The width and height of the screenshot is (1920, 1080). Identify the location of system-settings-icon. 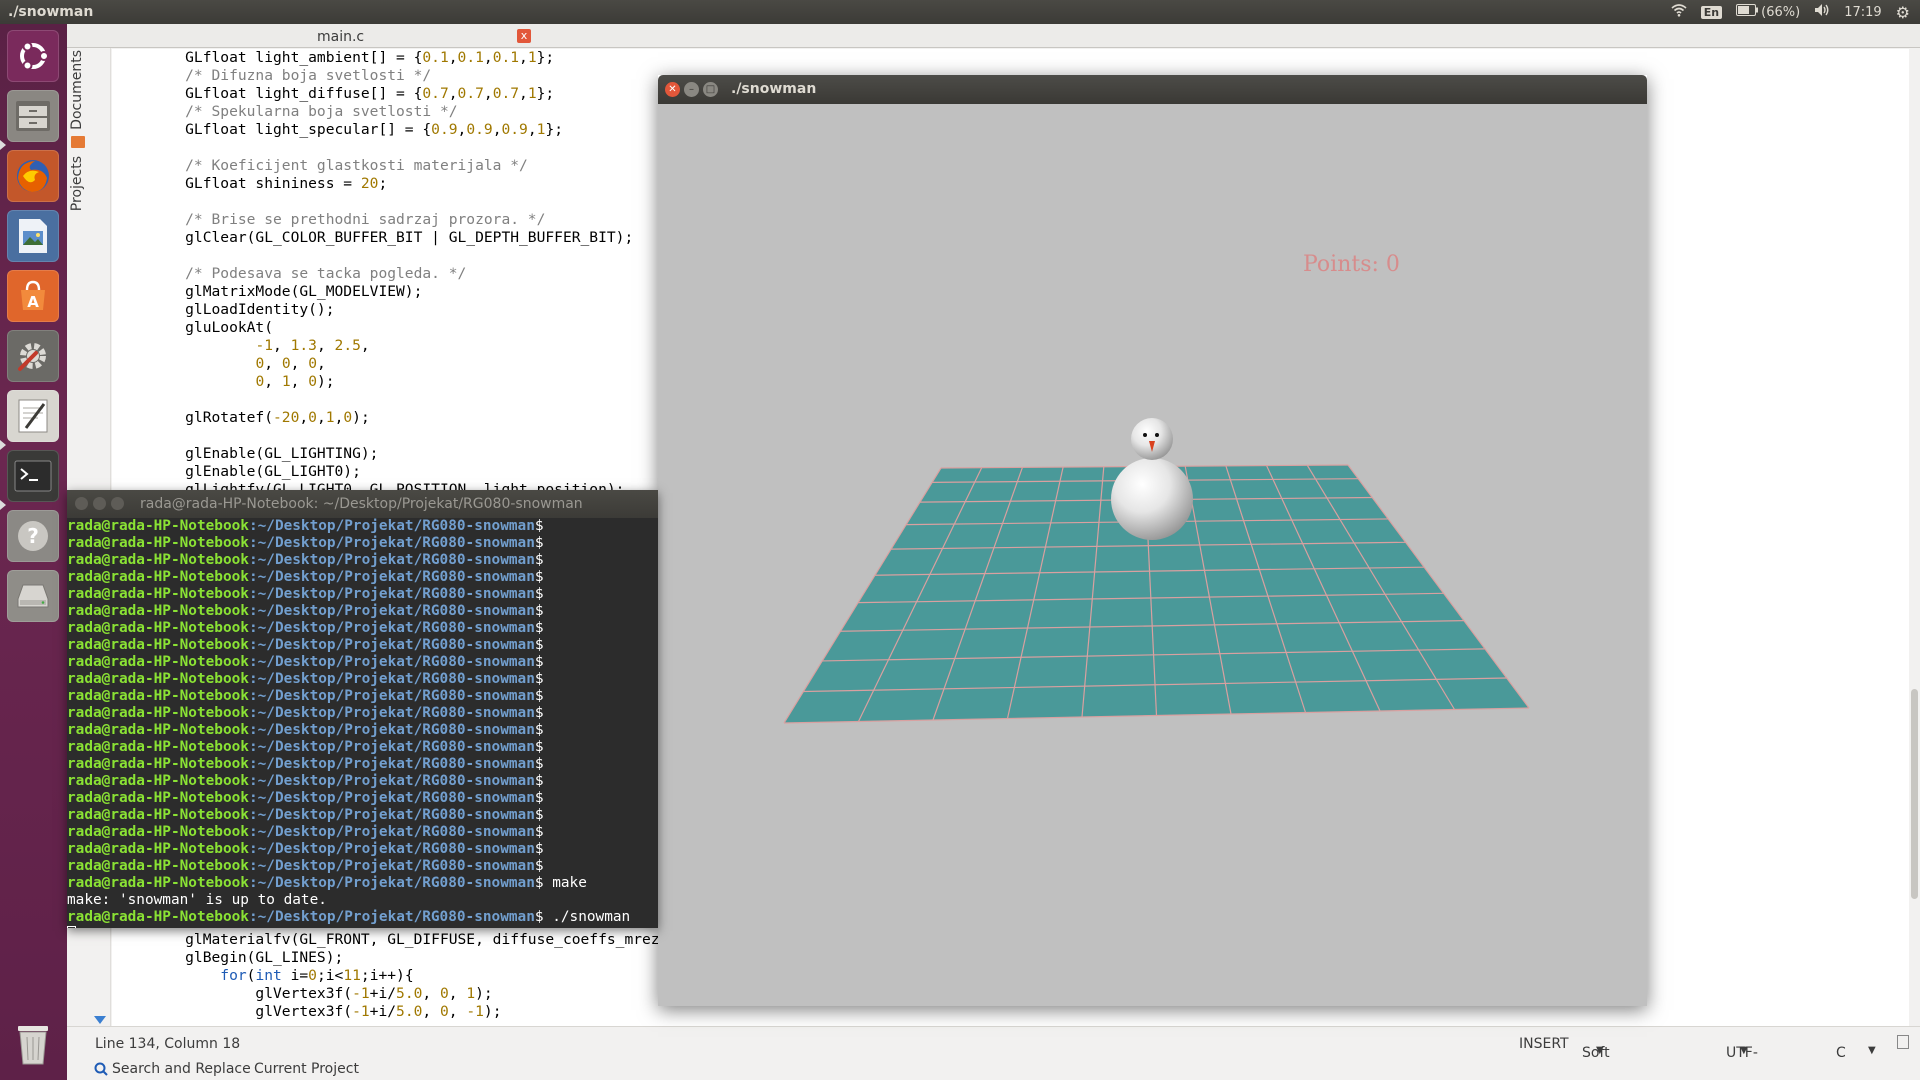
(33, 356).